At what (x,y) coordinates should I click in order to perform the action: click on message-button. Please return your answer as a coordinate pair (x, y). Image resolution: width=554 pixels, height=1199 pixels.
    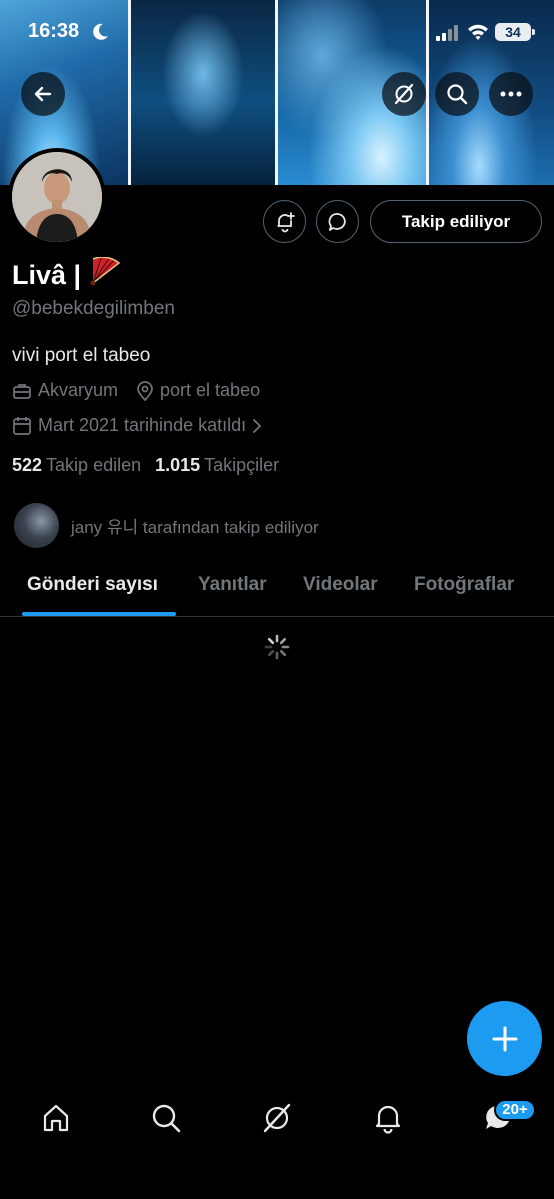
    Looking at the image, I should click on (337, 221).